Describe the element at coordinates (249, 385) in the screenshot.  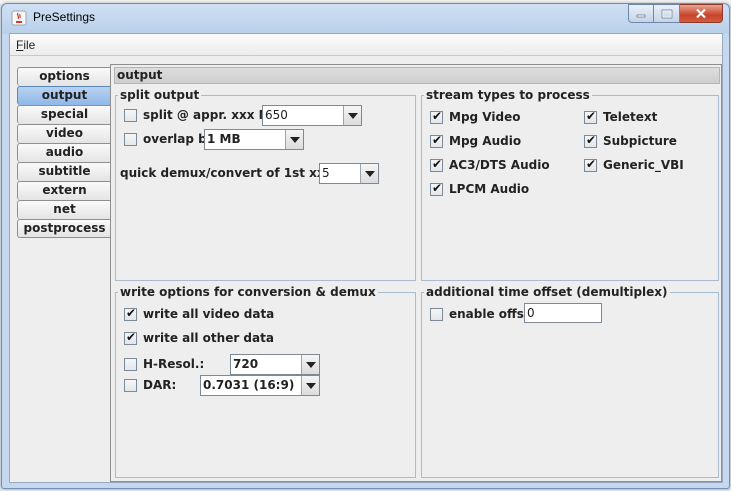
I see `dar-value: 0.7031 (16:9)` at that location.